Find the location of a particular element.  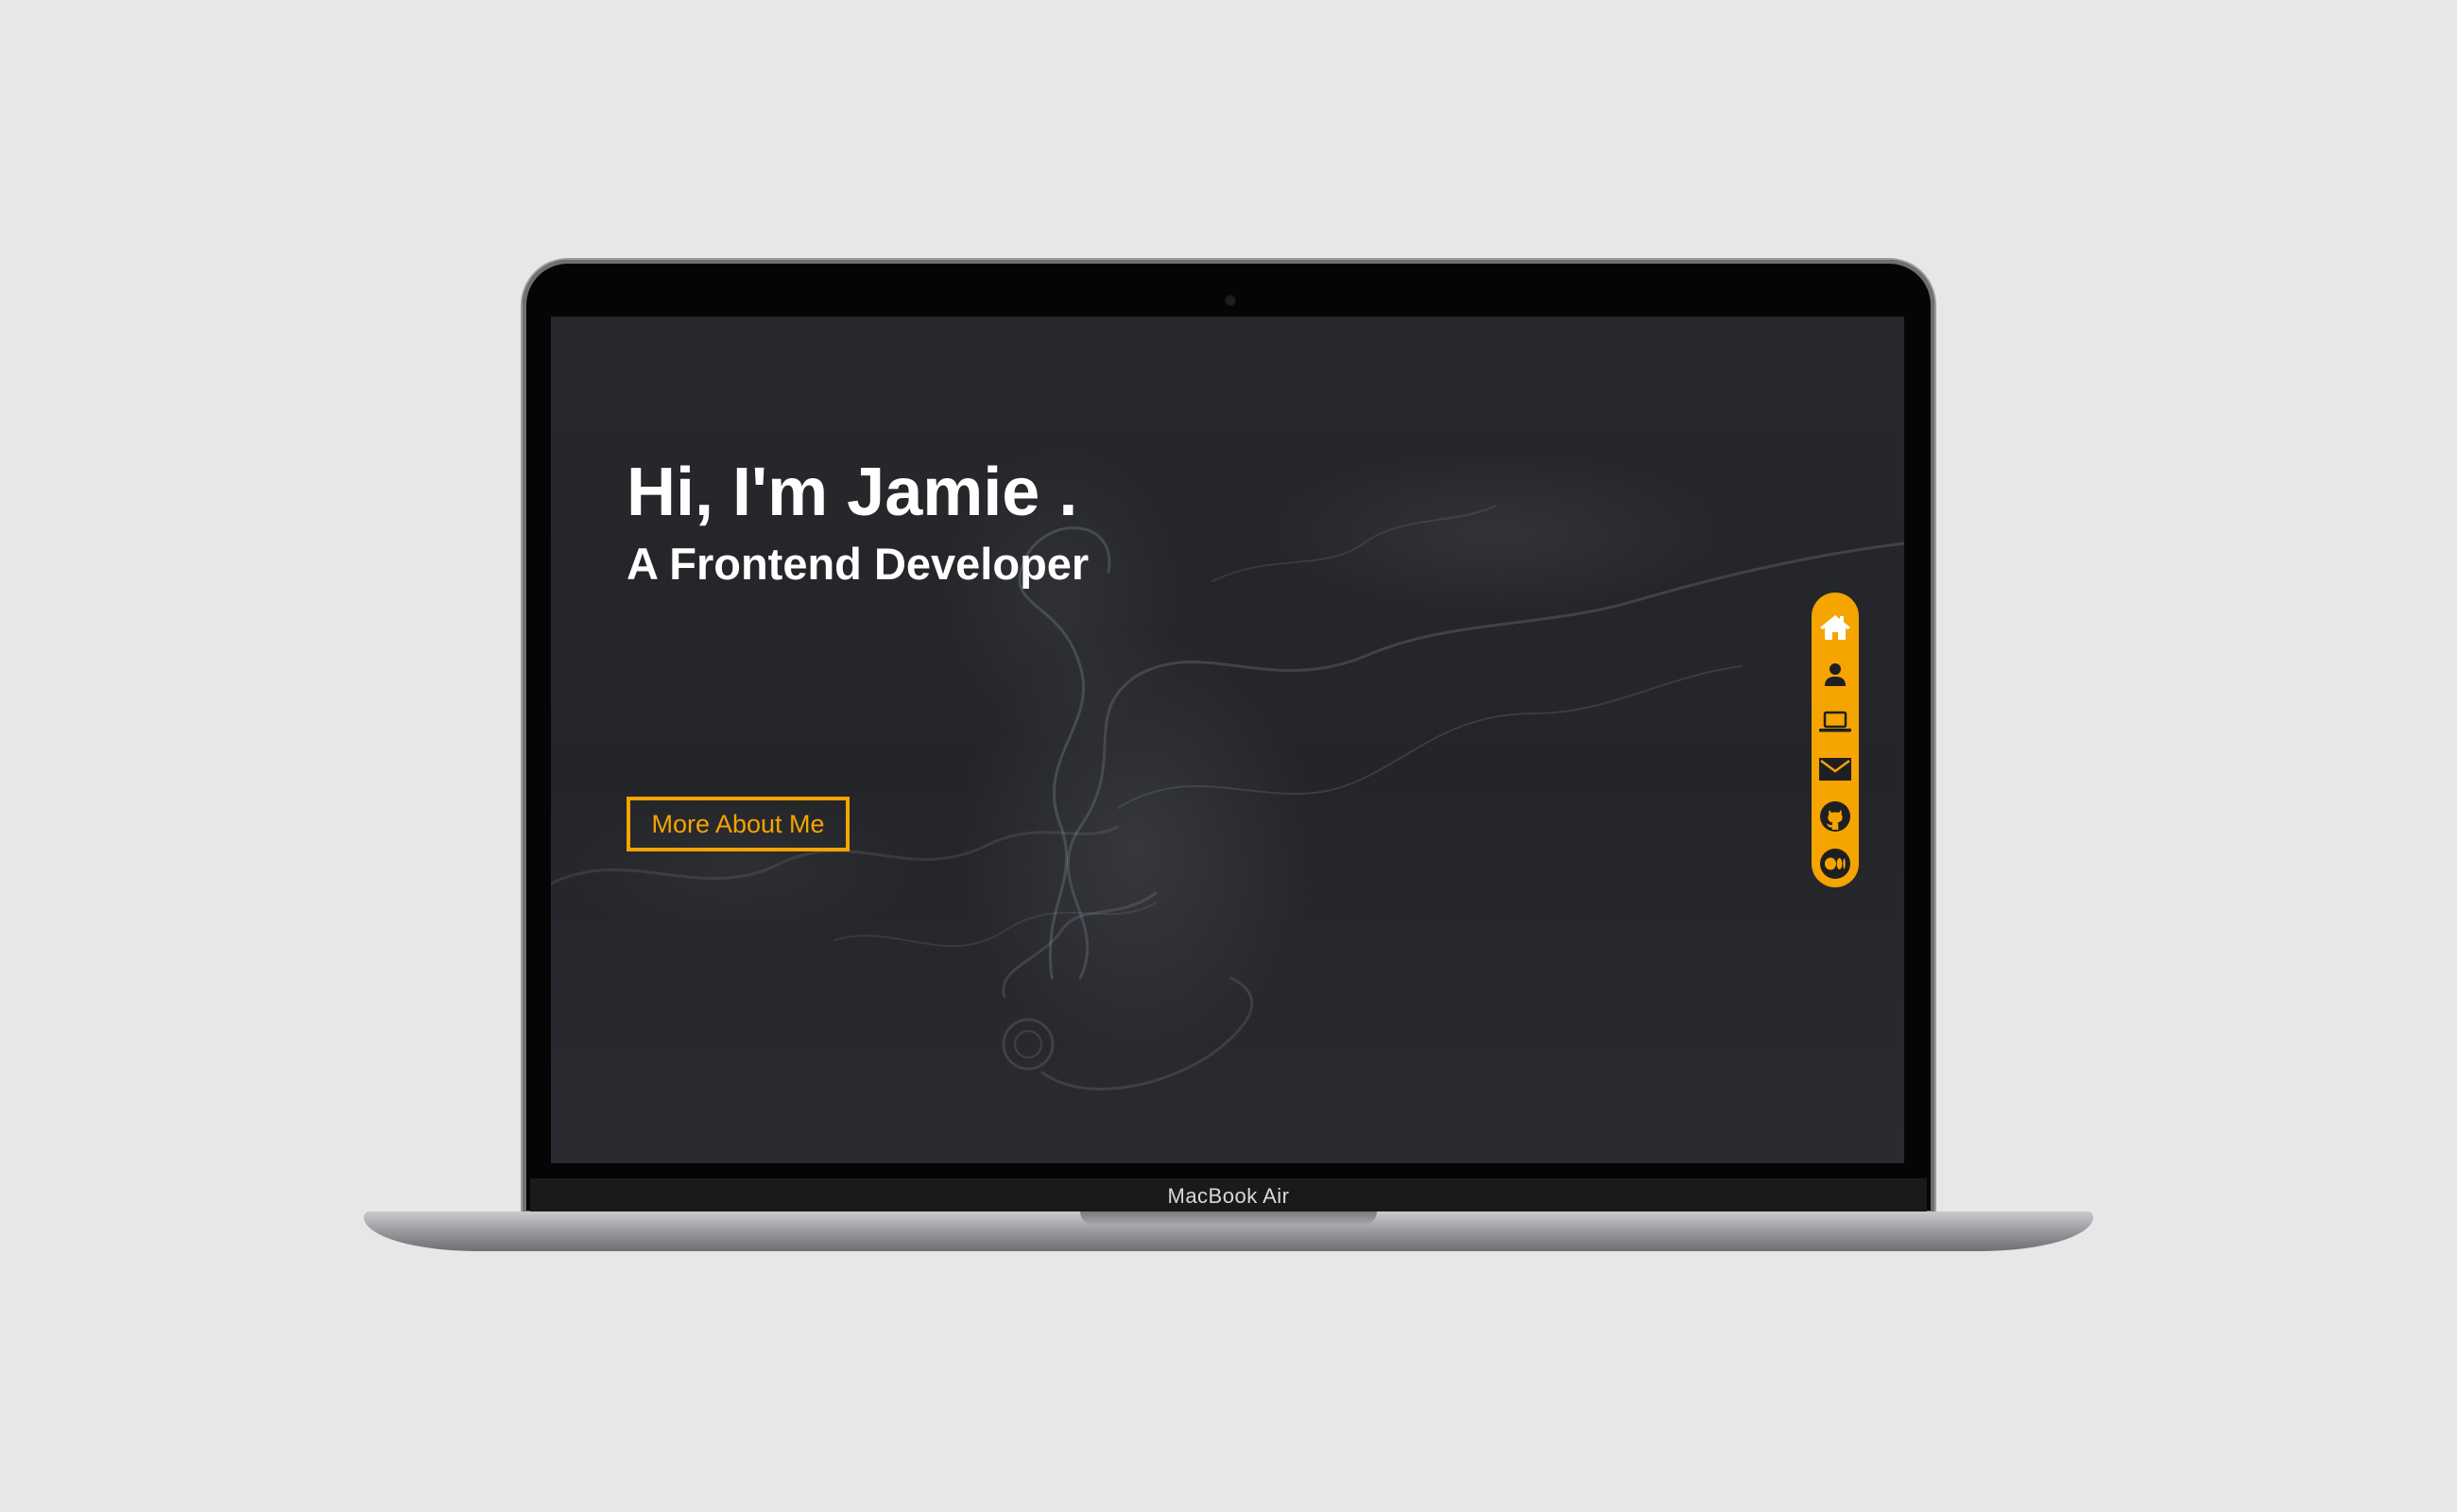

camera is located at coordinates (1230, 300).